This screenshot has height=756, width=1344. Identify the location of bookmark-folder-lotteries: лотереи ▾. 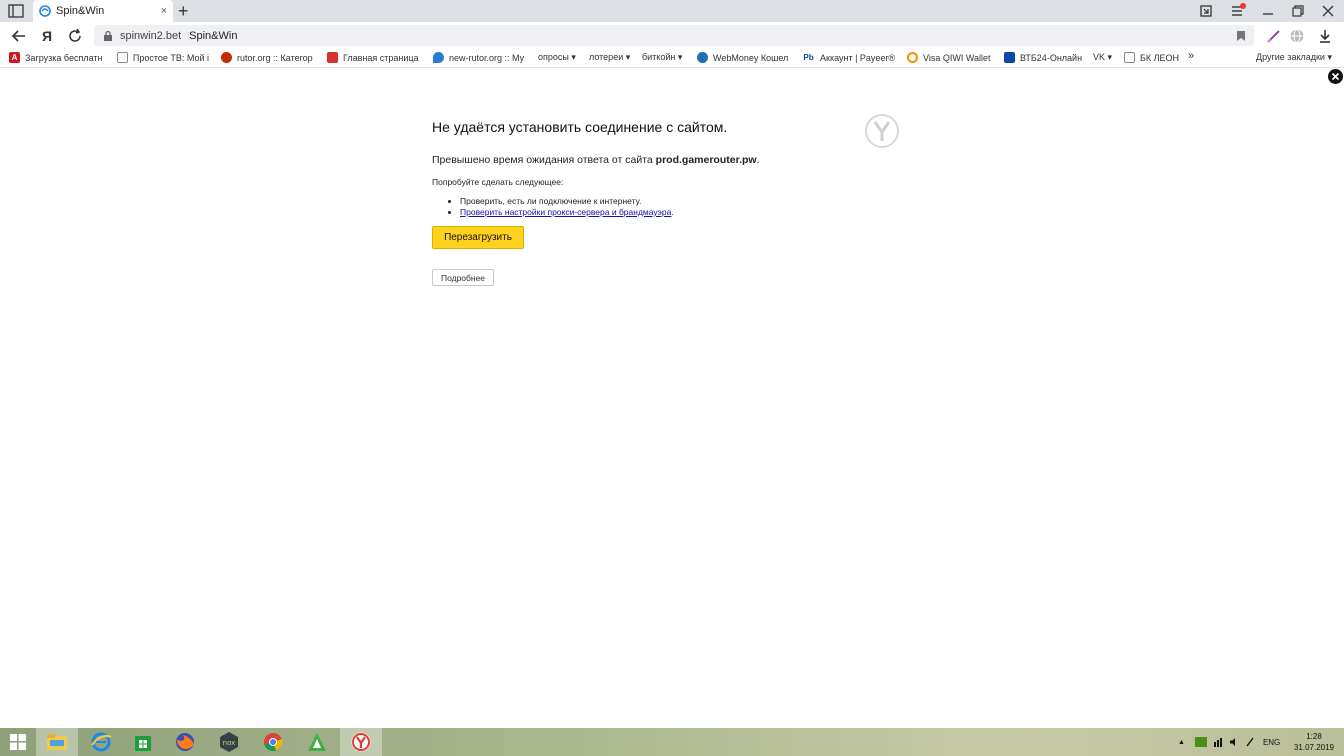
(609, 57).